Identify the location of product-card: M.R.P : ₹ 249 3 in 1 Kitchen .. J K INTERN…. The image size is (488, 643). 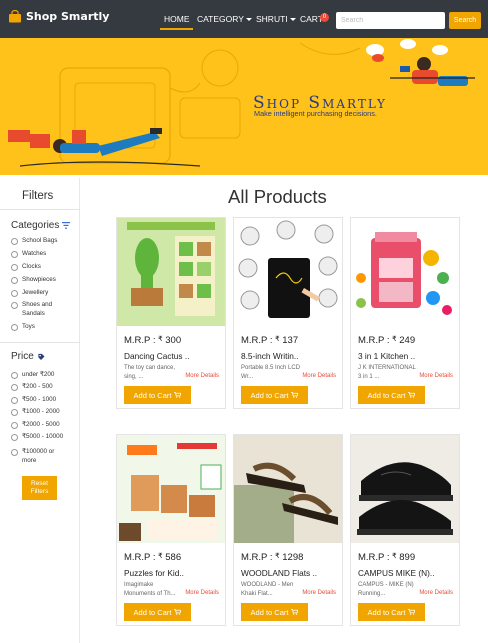
(405, 313).